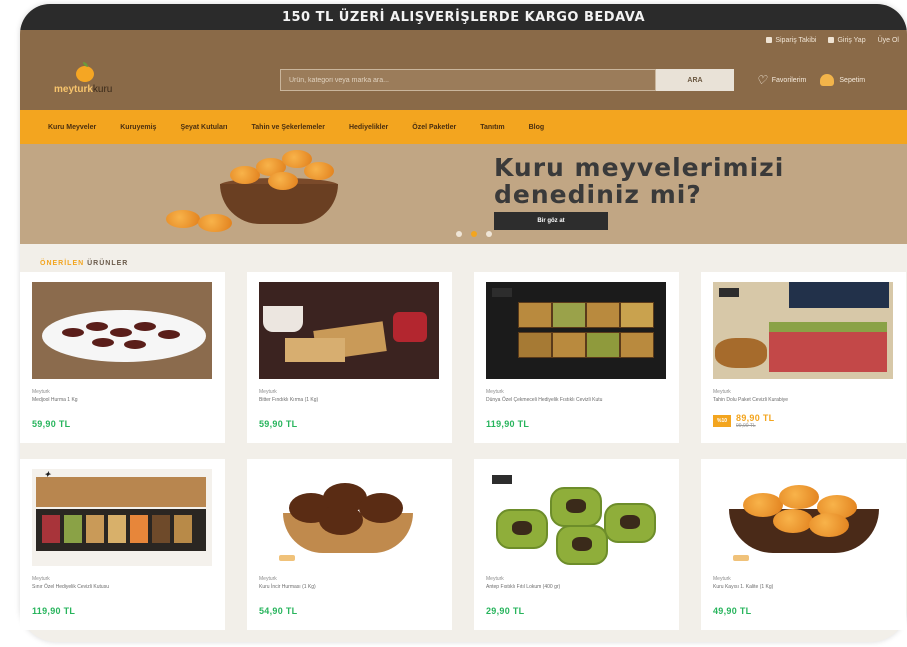 The image size is (907, 647). Describe the element at coordinates (315, 350) in the screenshot. I see `chocolate-piece` at that location.